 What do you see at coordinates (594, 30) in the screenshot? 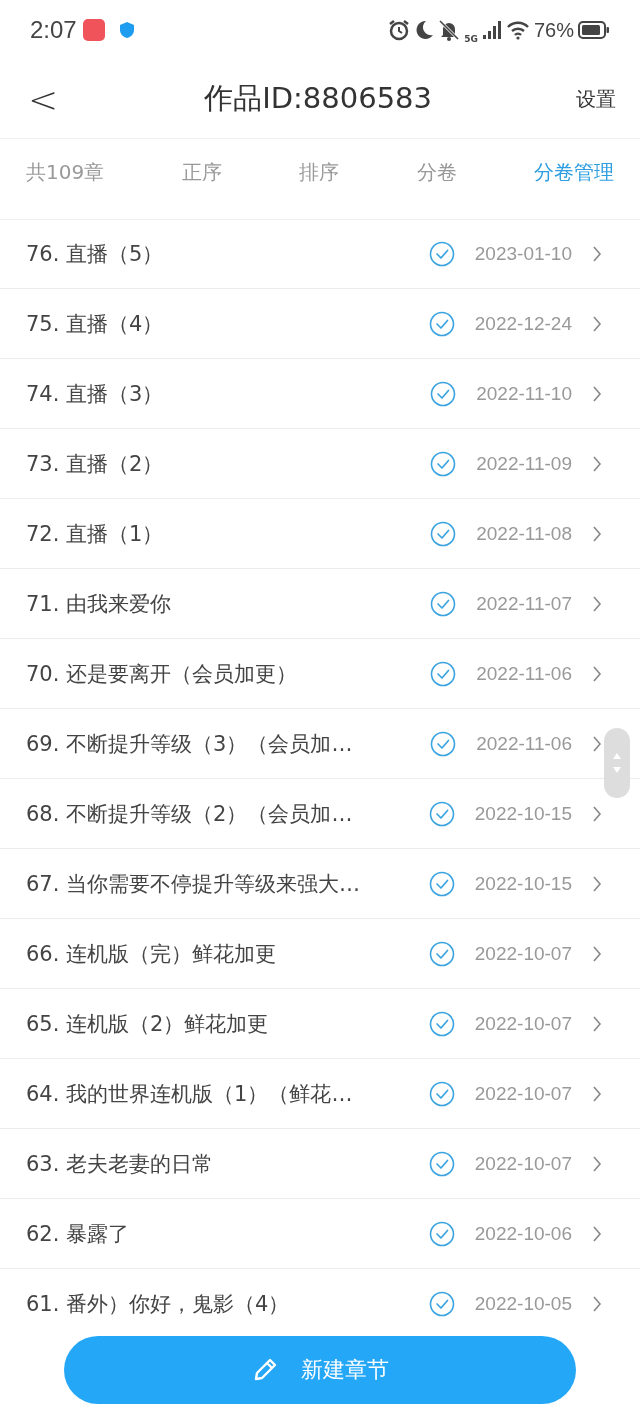
I see `battery-icon` at bounding box center [594, 30].